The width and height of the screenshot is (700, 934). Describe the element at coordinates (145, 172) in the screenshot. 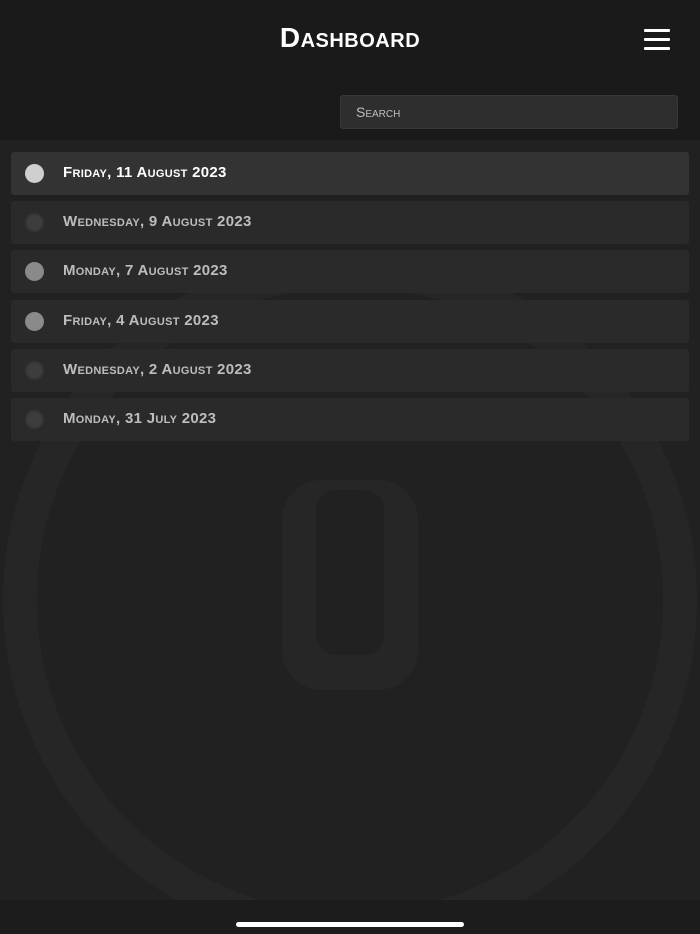

I see `list-item-label: Friday, 11 August 2023` at that location.